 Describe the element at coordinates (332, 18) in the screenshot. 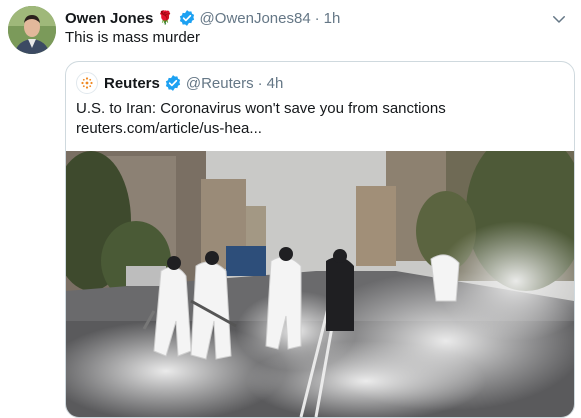

I see `tweet-timestamp: 1h` at that location.